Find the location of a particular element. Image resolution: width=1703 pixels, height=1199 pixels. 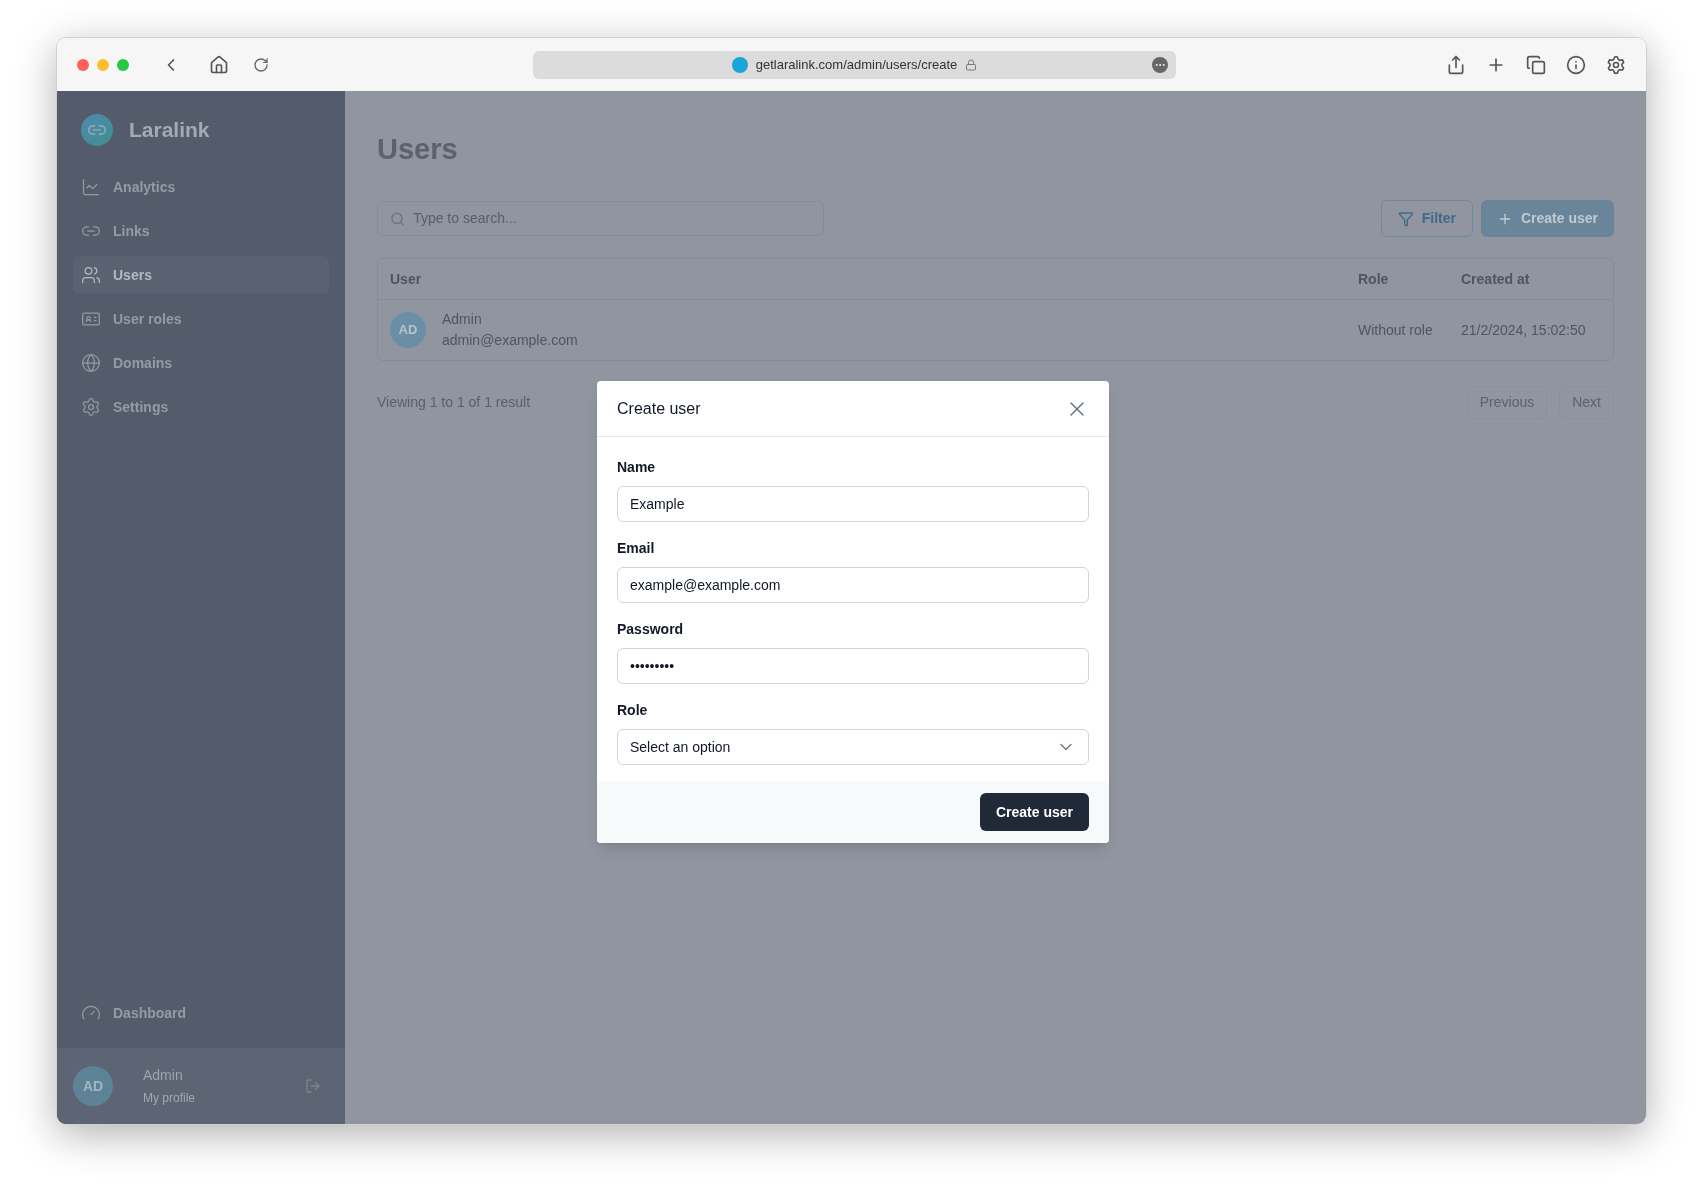

create-user-button: Create user is located at coordinates (1547, 218).